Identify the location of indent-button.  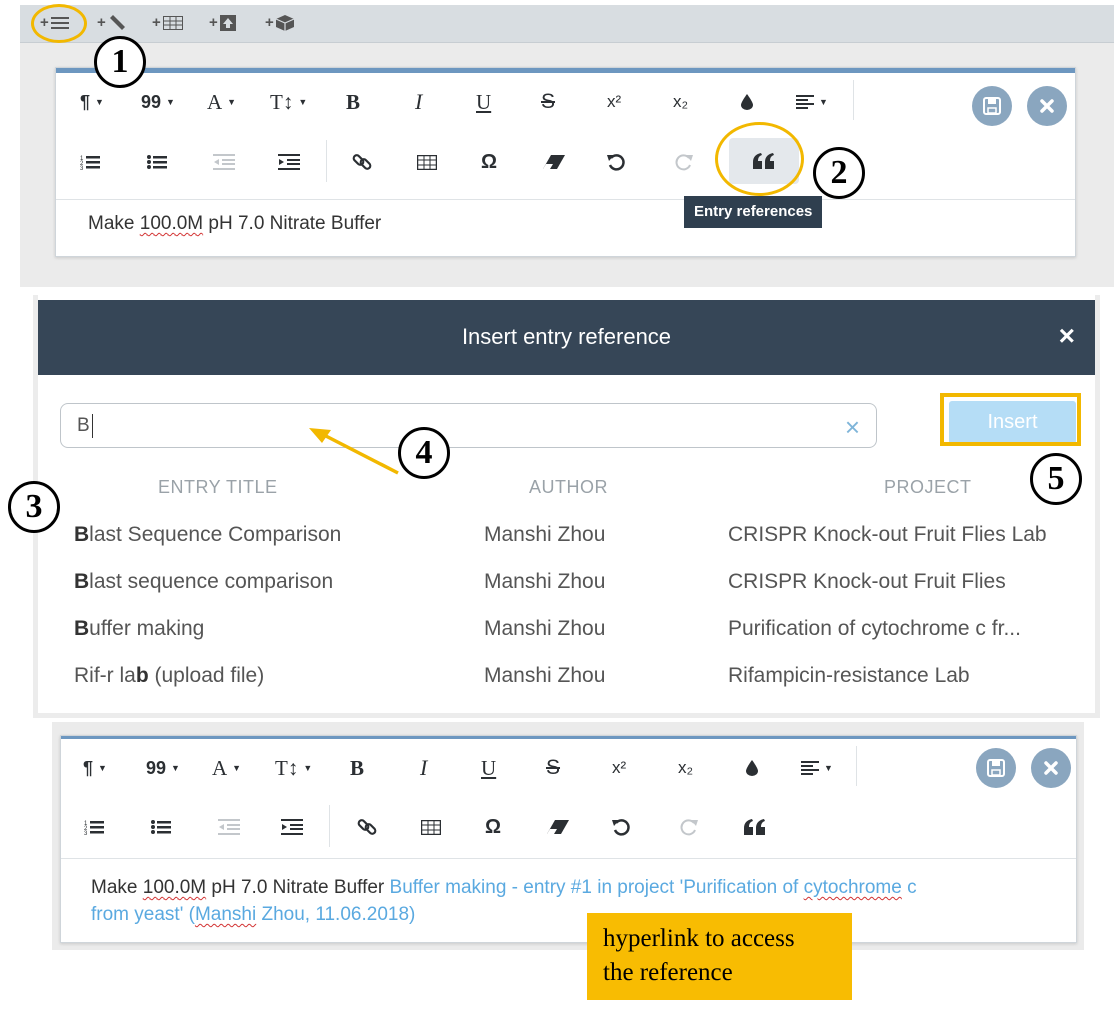
(292, 827).